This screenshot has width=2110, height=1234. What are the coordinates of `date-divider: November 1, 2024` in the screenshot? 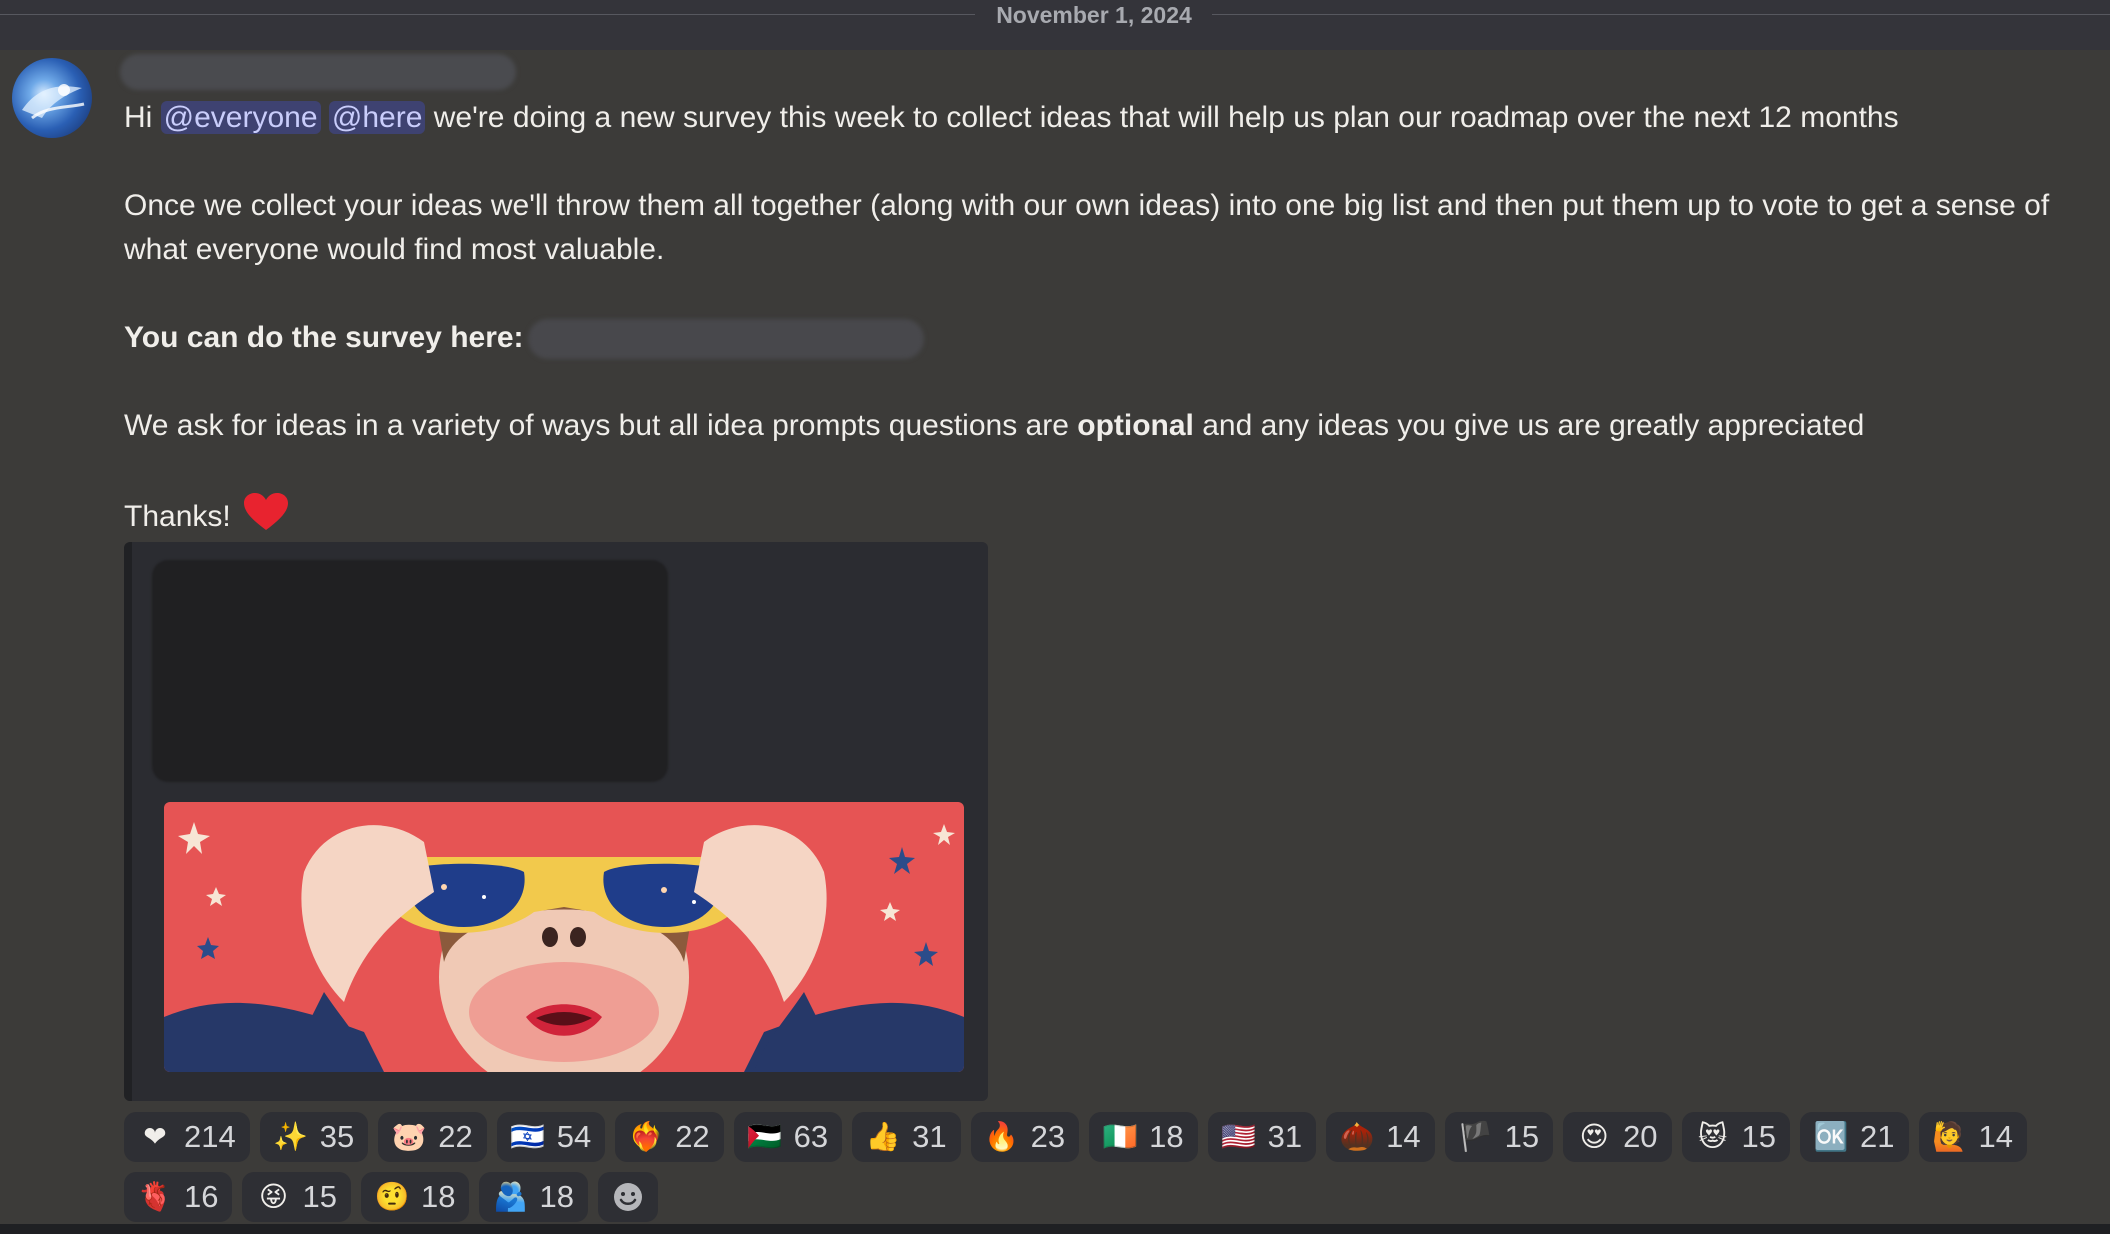 It's located at (1055, 15).